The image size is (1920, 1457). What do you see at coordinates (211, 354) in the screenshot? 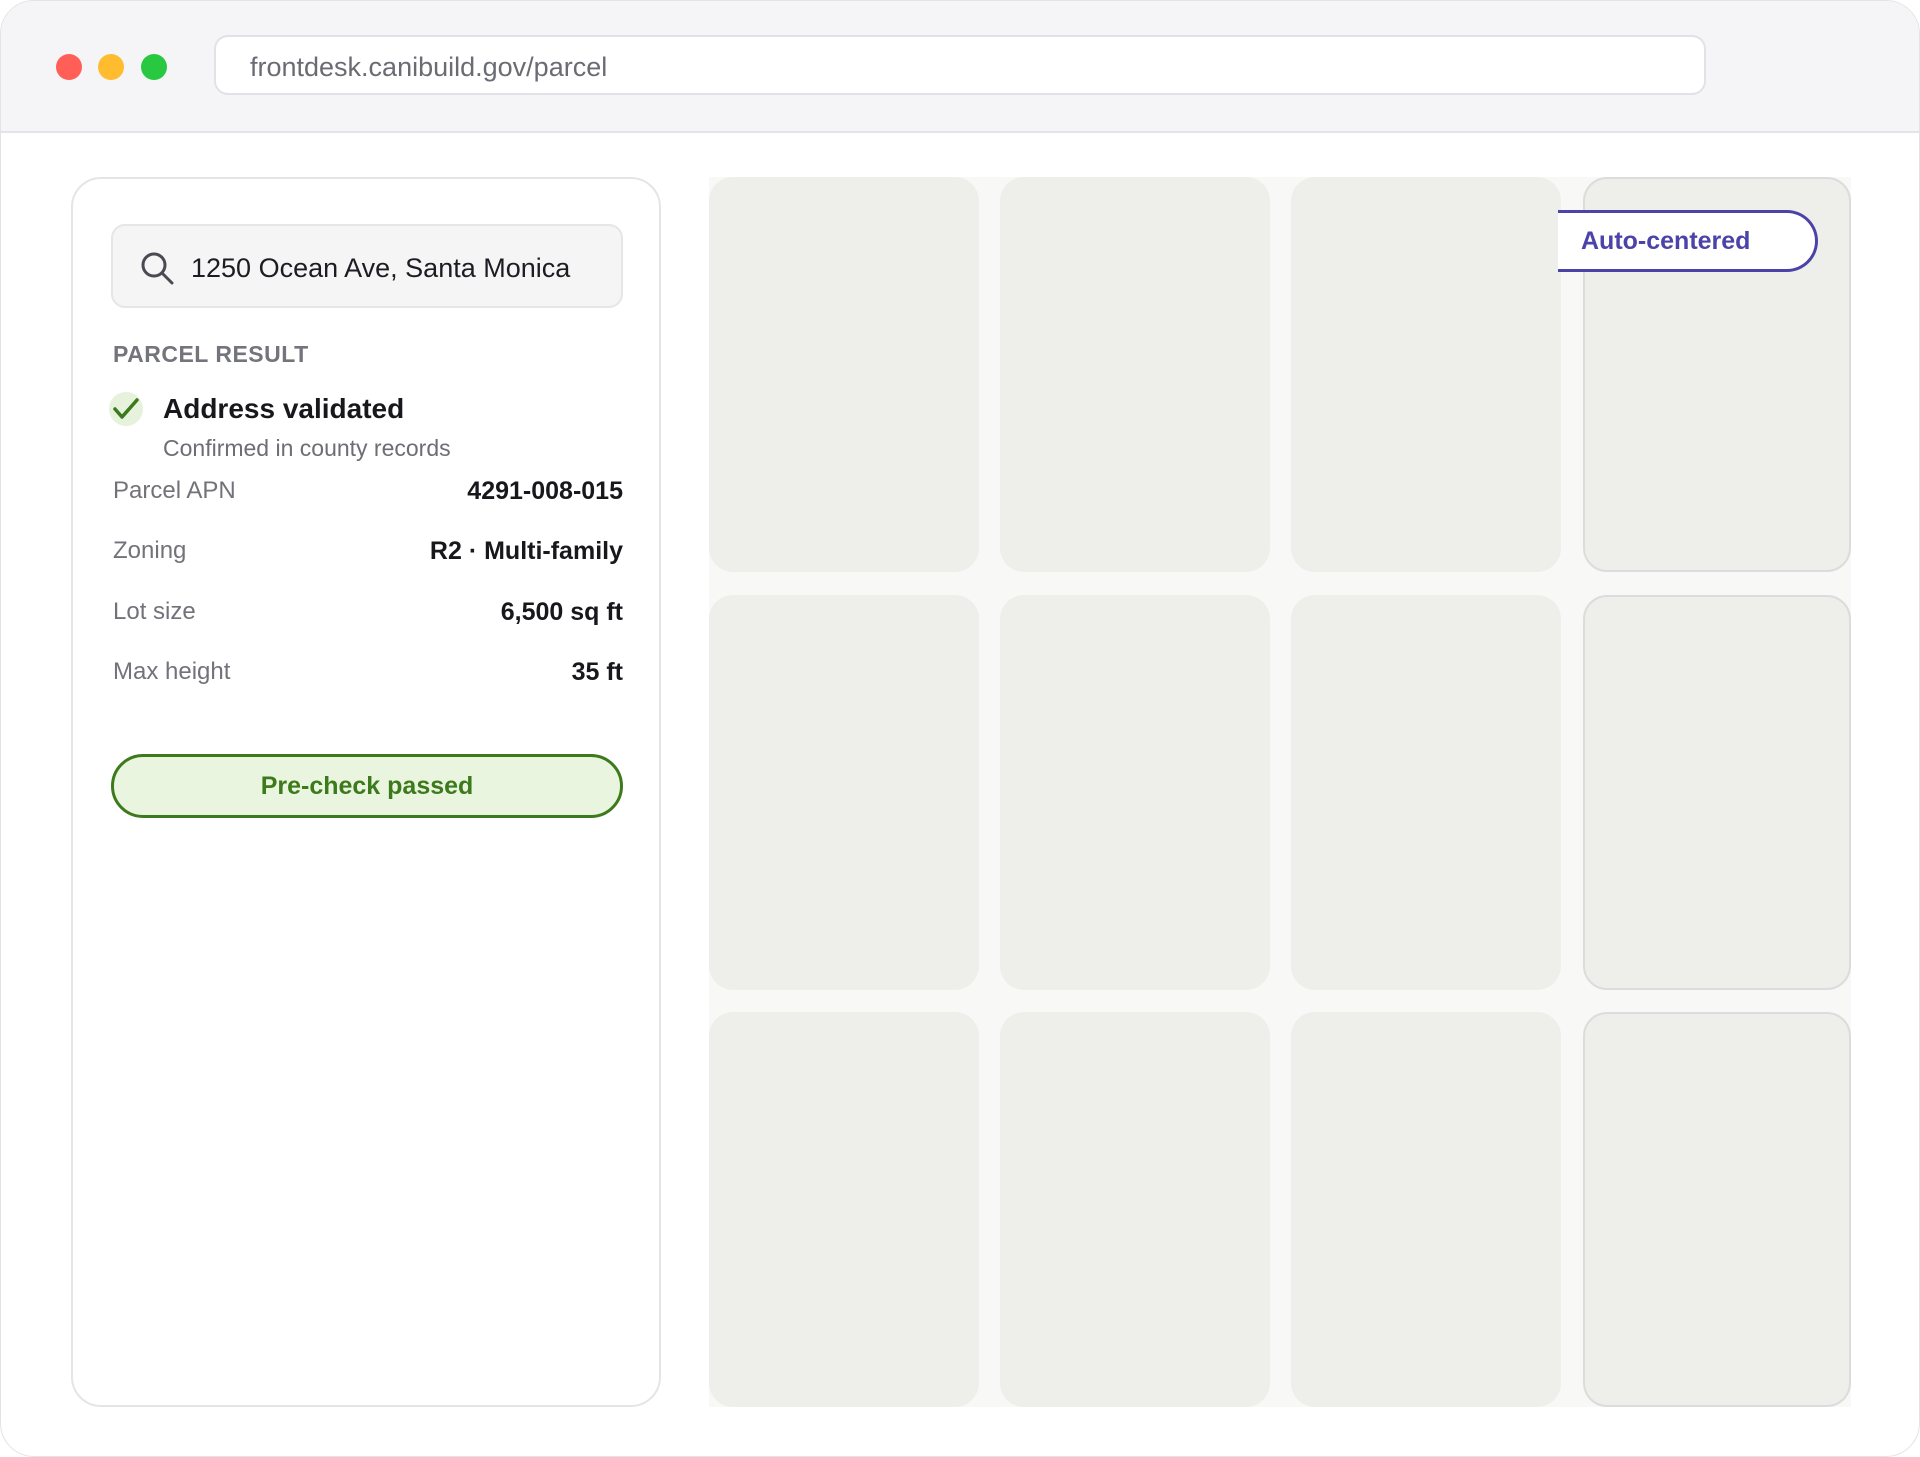
I see `section-title: PARCEL RESULT` at bounding box center [211, 354].